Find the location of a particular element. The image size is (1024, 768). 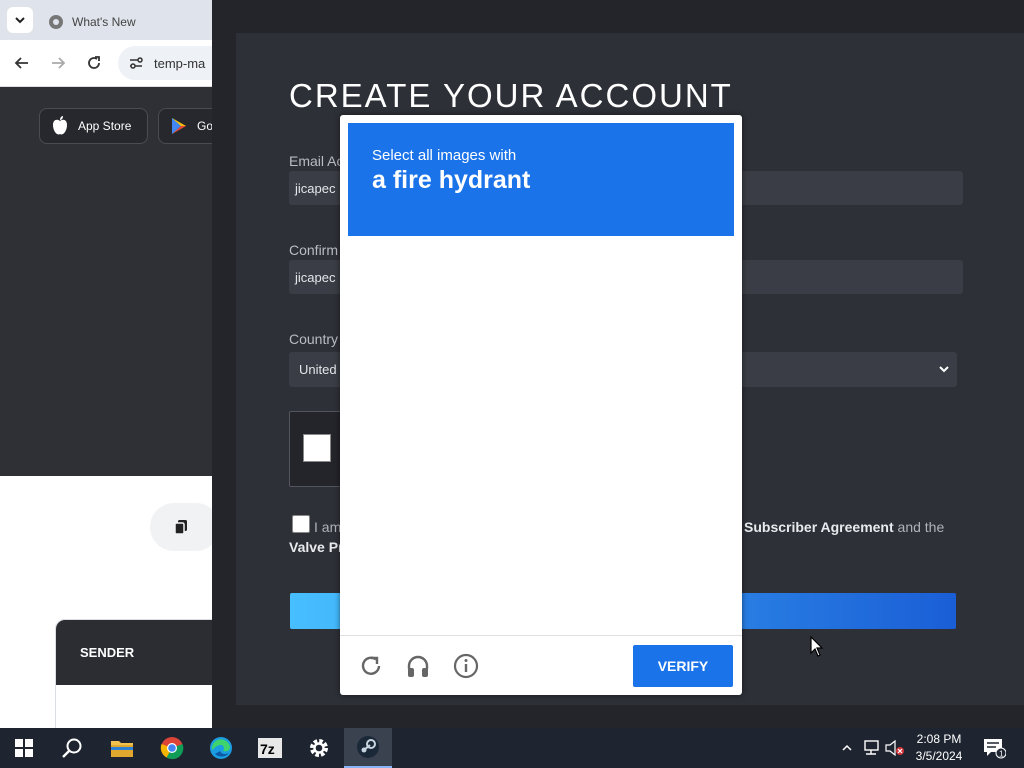

network-tray-button is located at coordinates (871, 748).